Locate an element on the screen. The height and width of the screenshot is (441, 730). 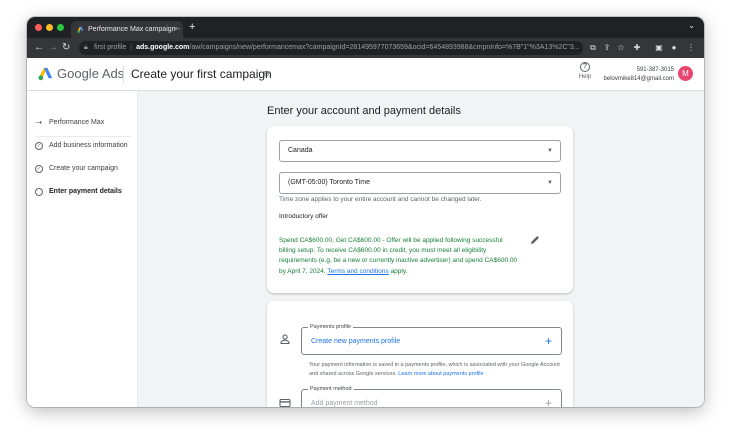
section-title: Enter your account and payment details is located at coordinates (364, 111).